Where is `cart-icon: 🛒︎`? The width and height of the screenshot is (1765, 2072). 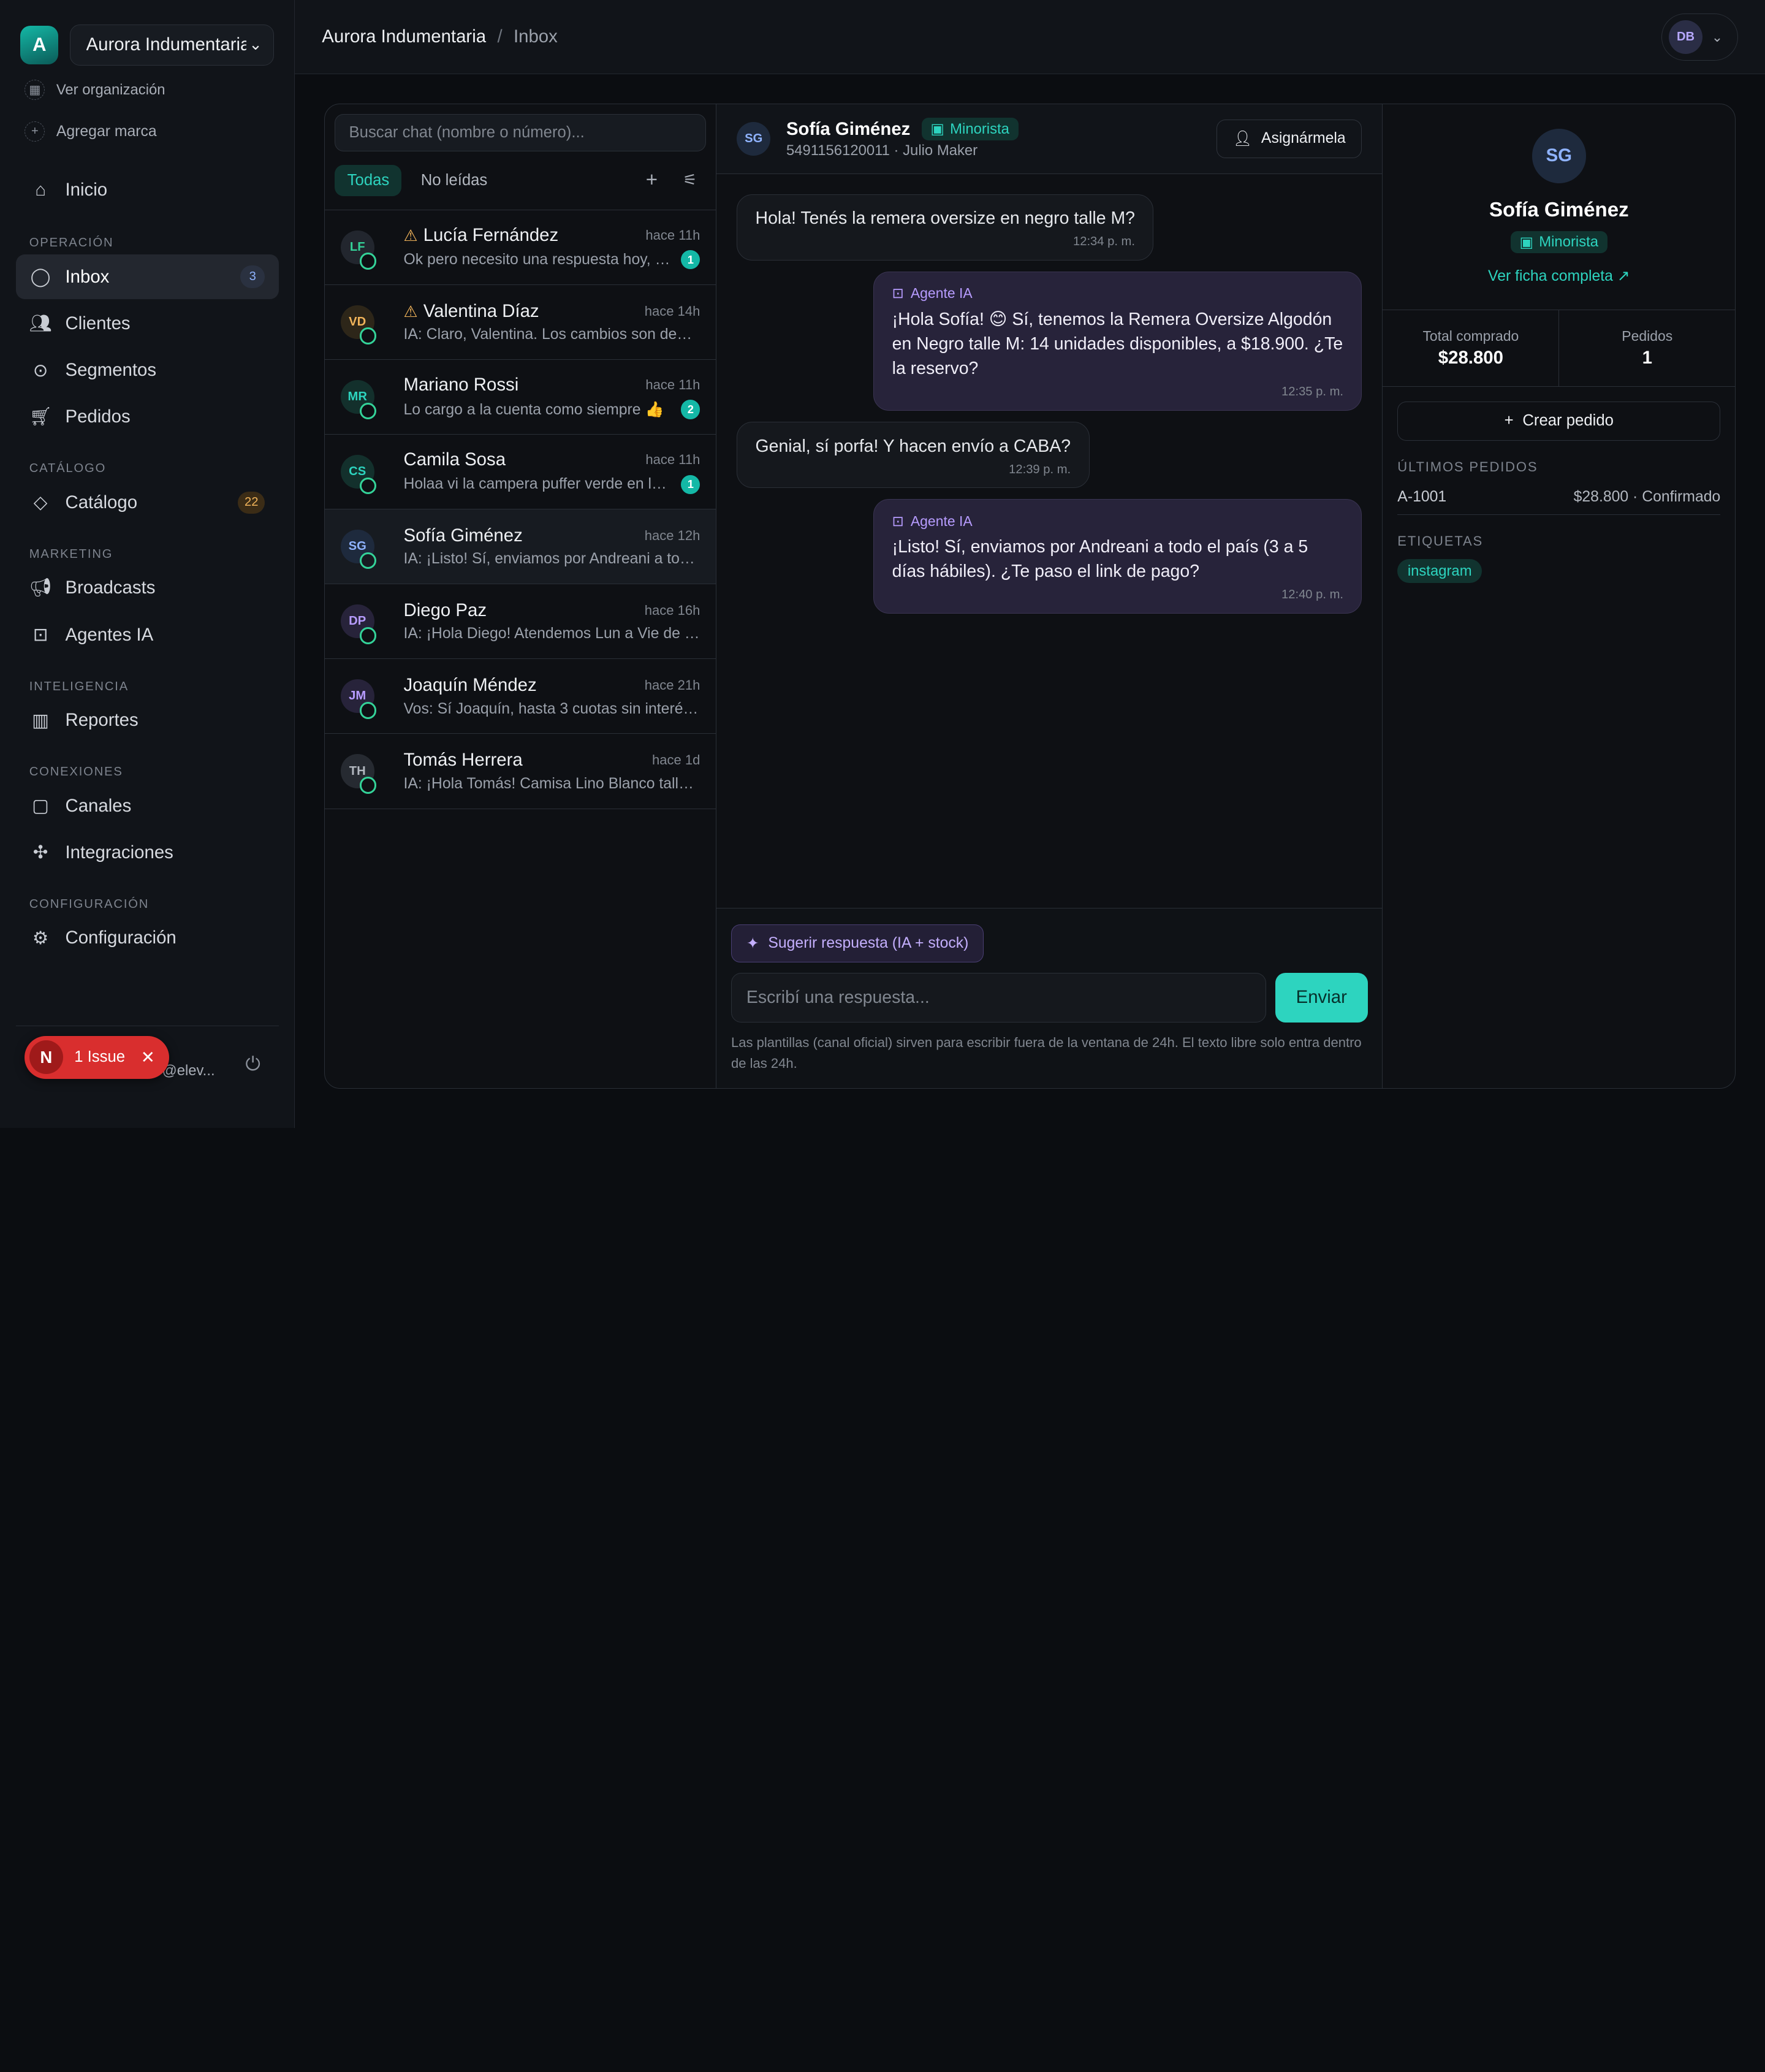
cart-icon: 🛒︎ is located at coordinates (41, 416).